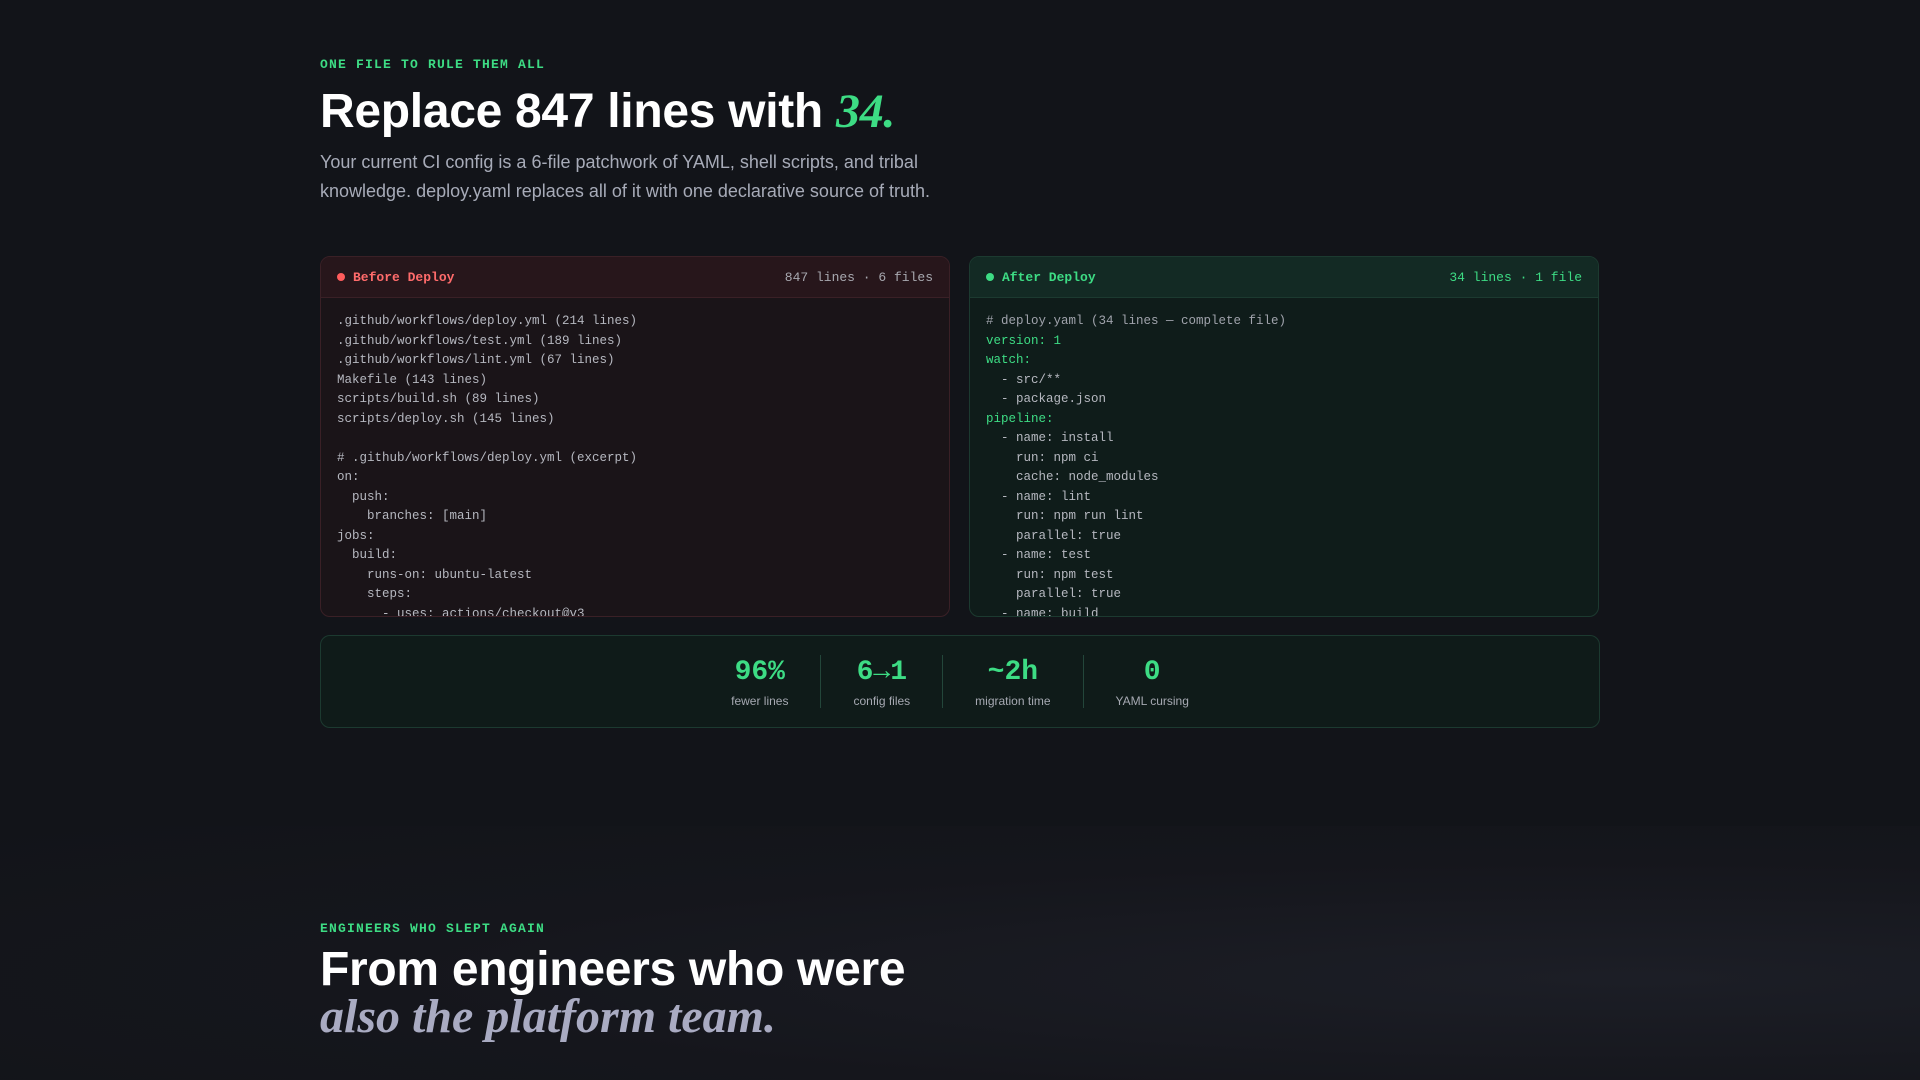 The height and width of the screenshot is (1080, 1920). What do you see at coordinates (1024, 340) in the screenshot?
I see `code-line: version: 1` at bounding box center [1024, 340].